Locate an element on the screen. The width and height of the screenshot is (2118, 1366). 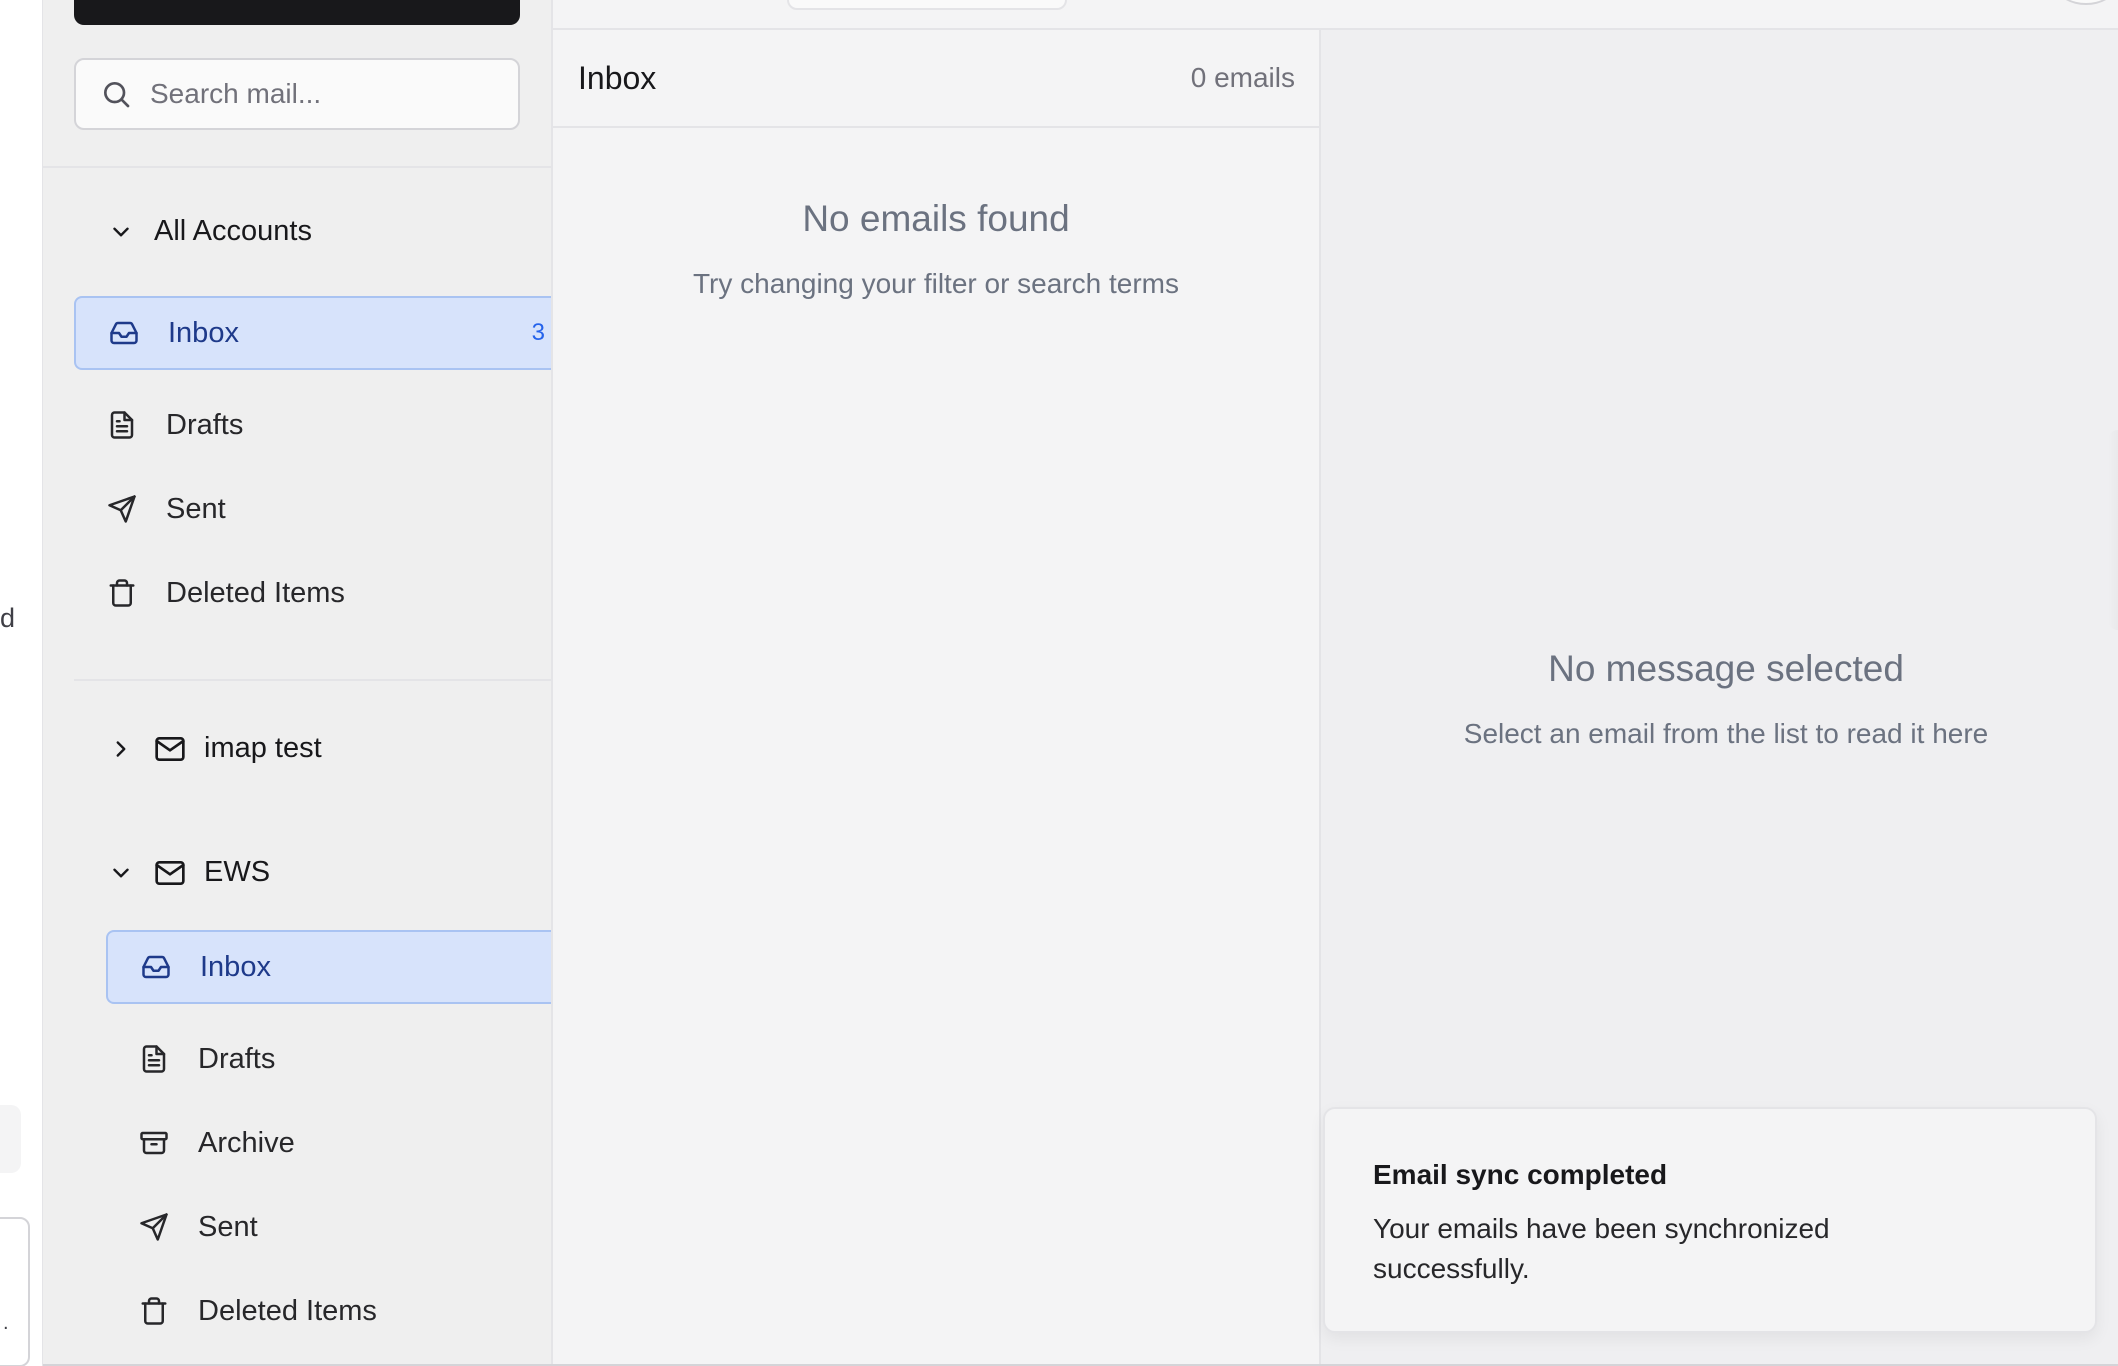
left-strip: d . is located at coordinates (21, 683).